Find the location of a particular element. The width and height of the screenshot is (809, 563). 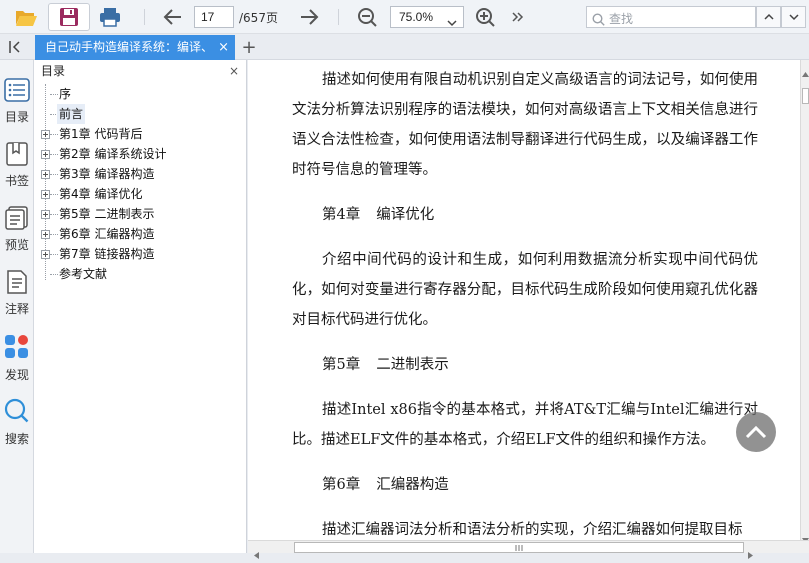

chapter-heading: 第4章 编译优化 is located at coordinates (378, 215).